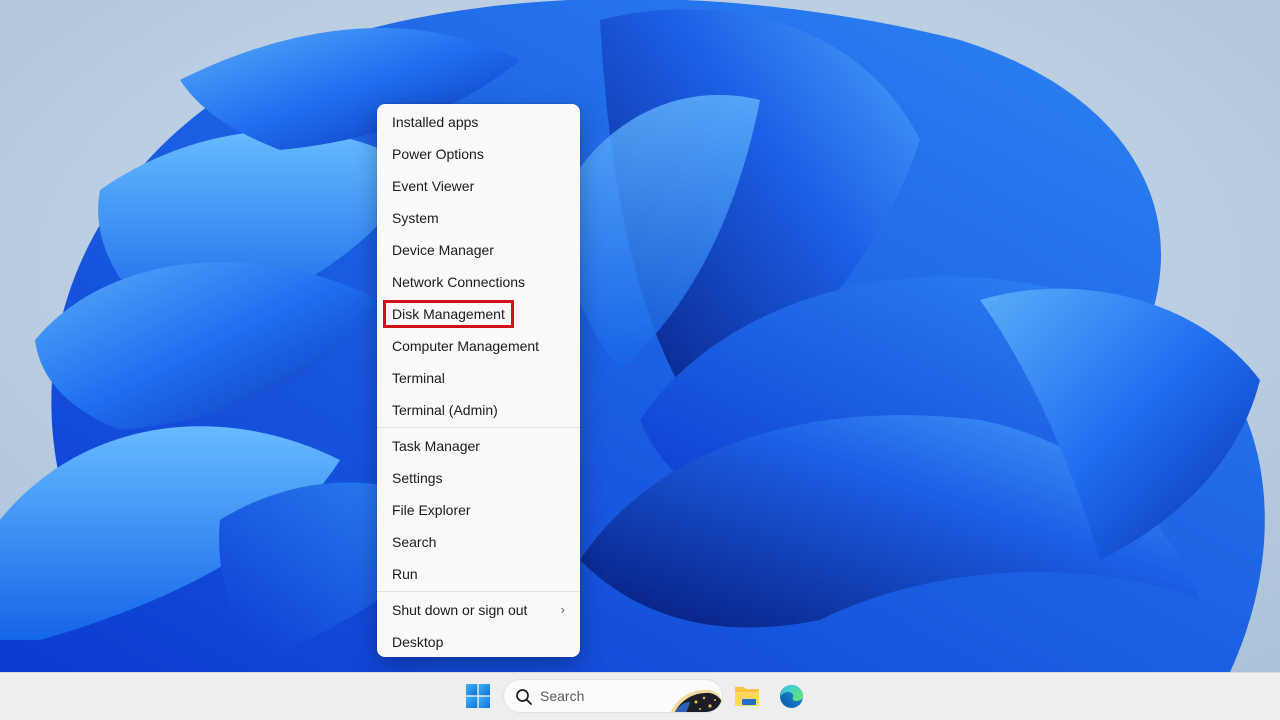  I want to click on menu-item-label: Shut down or sign out, so click(460, 610).